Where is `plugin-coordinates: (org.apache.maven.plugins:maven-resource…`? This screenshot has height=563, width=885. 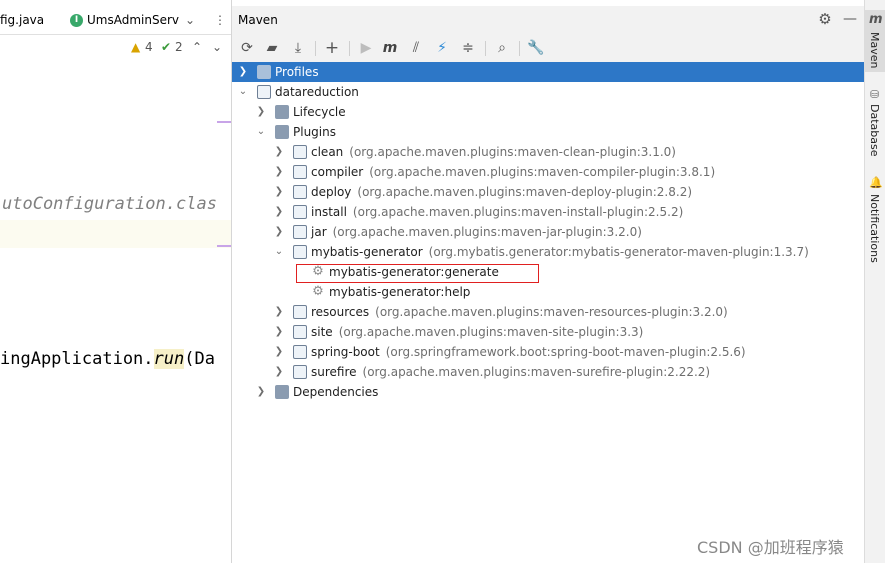
plugin-coordinates: (org.apache.maven.plugins:maven-resource… is located at coordinates (551, 312).